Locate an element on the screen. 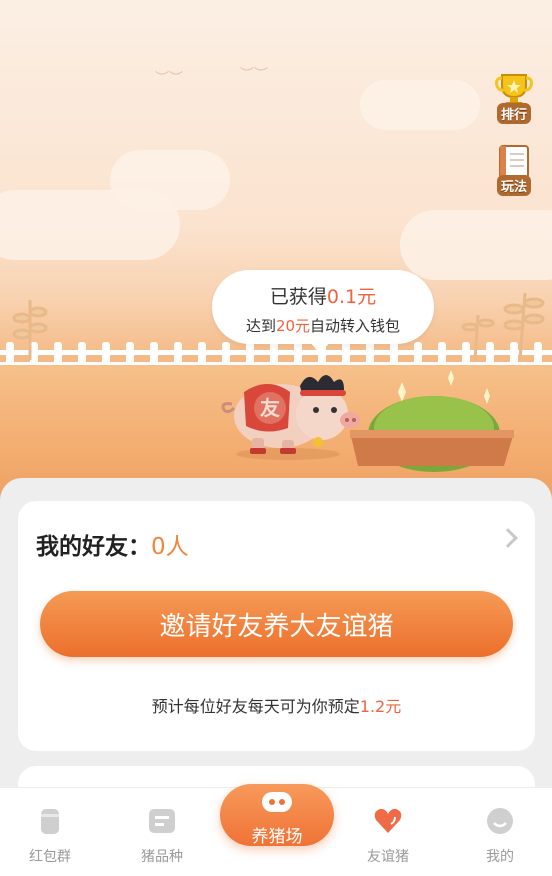 The height and width of the screenshot is (876, 552). tab-pig-breeds: 猪品种 is located at coordinates (162, 836).